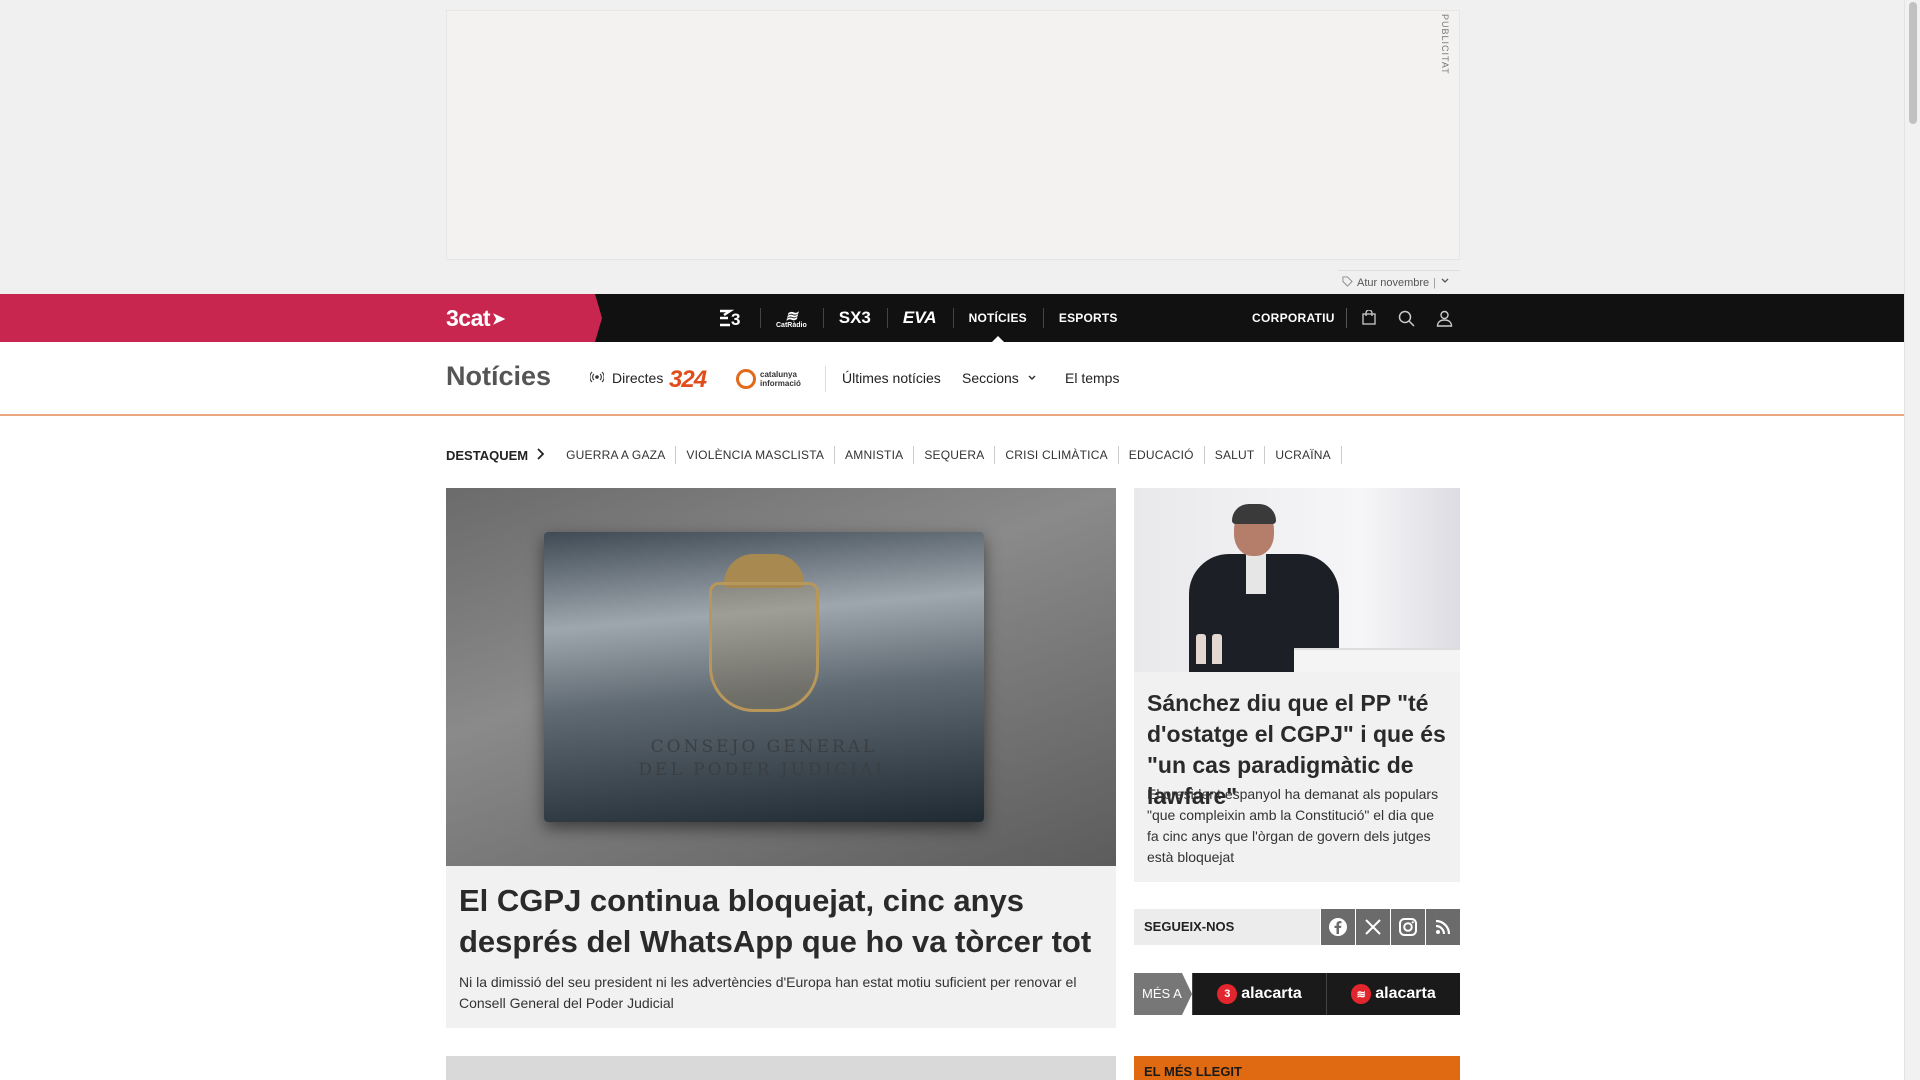  I want to click on most-read-label: EL MÉS LLEGIT, so click(1193, 1071).